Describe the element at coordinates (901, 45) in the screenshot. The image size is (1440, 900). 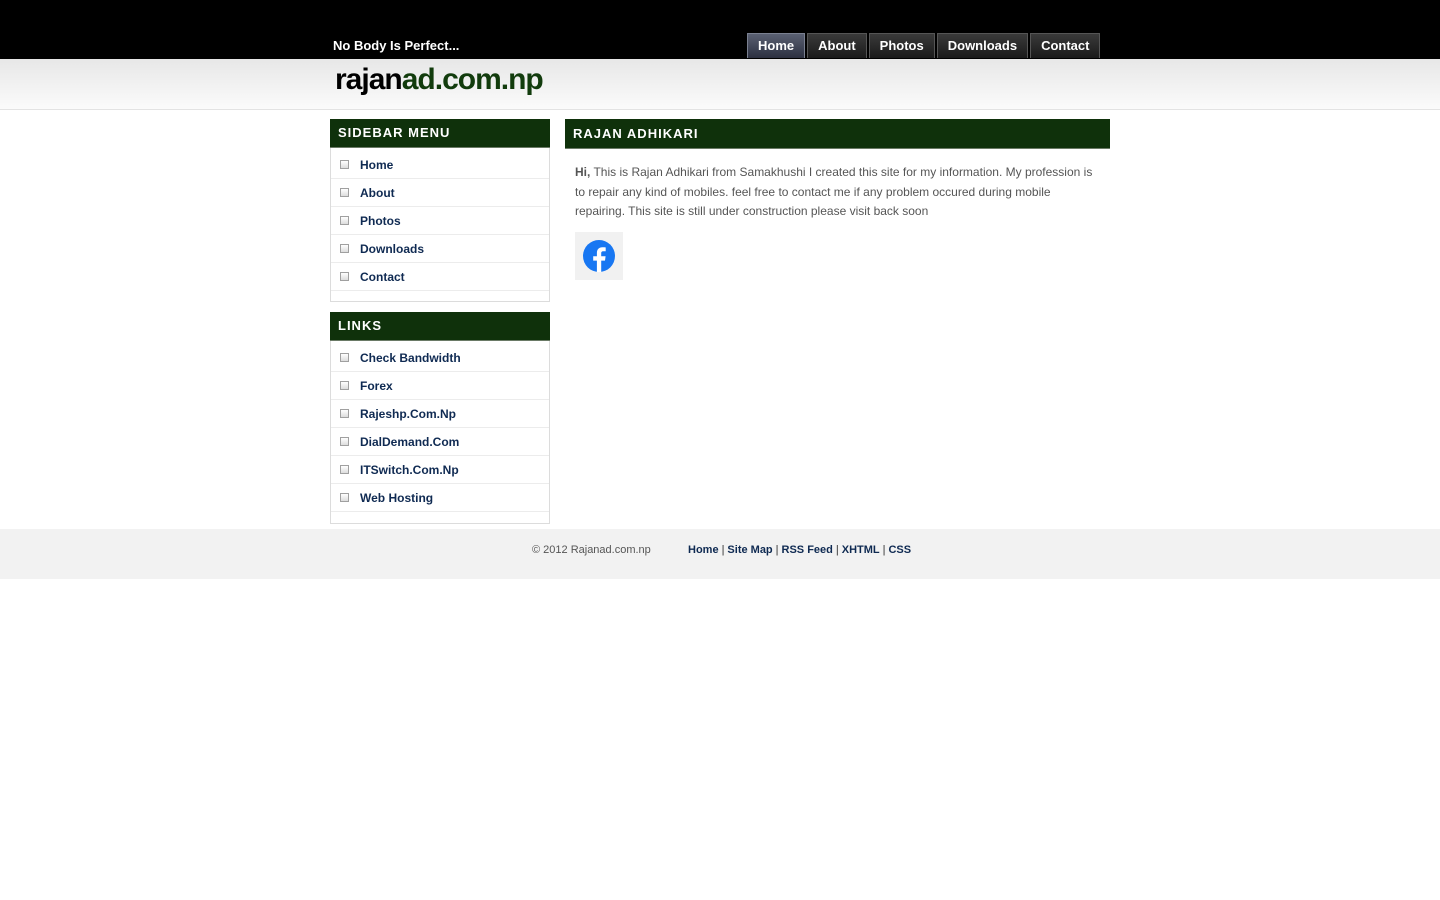
I see `nav-tab-photos: Photos` at that location.